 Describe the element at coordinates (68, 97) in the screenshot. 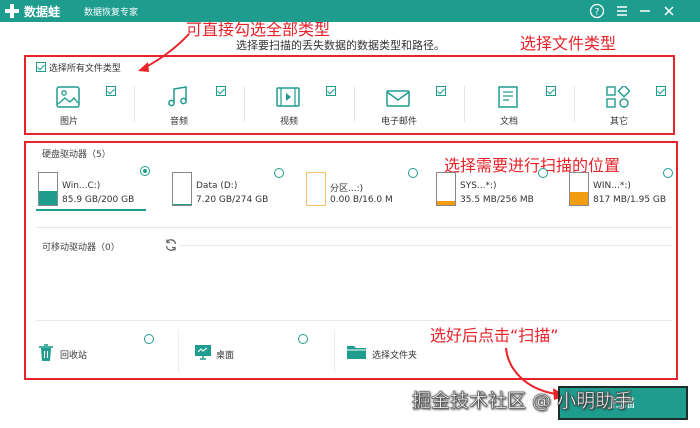

I see `image-icon` at that location.